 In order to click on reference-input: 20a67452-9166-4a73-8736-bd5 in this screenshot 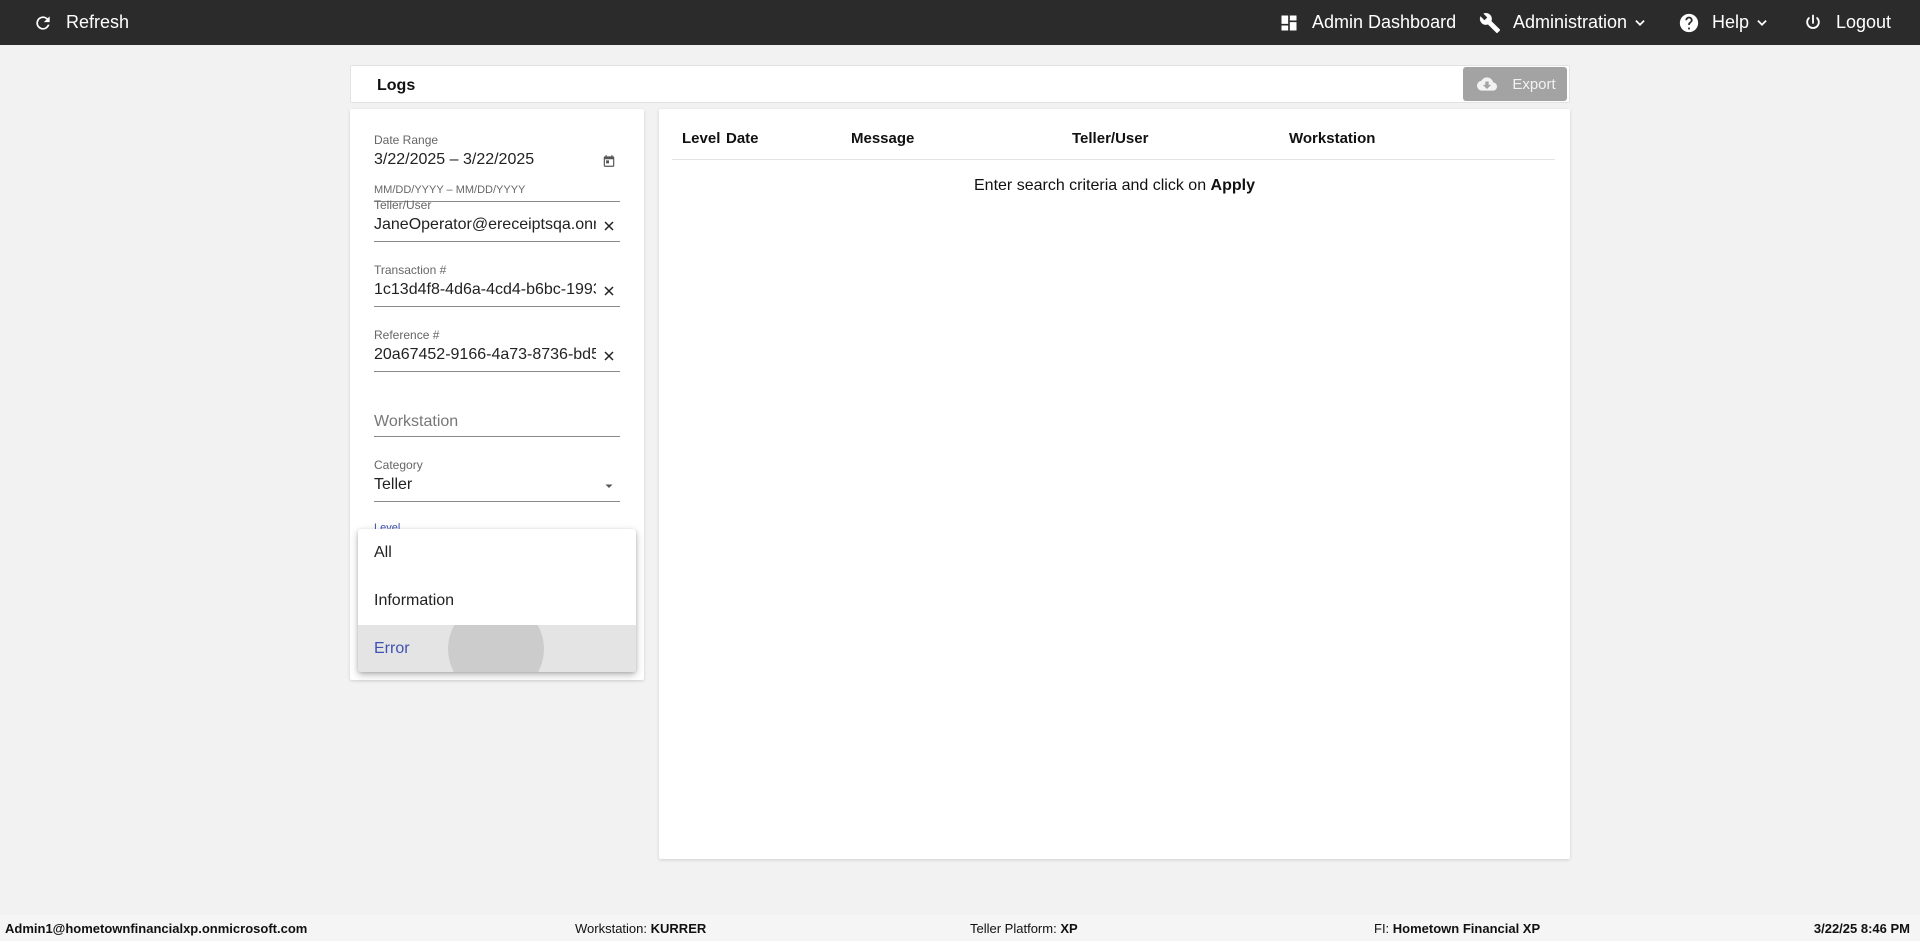, I will do `click(485, 355)`.